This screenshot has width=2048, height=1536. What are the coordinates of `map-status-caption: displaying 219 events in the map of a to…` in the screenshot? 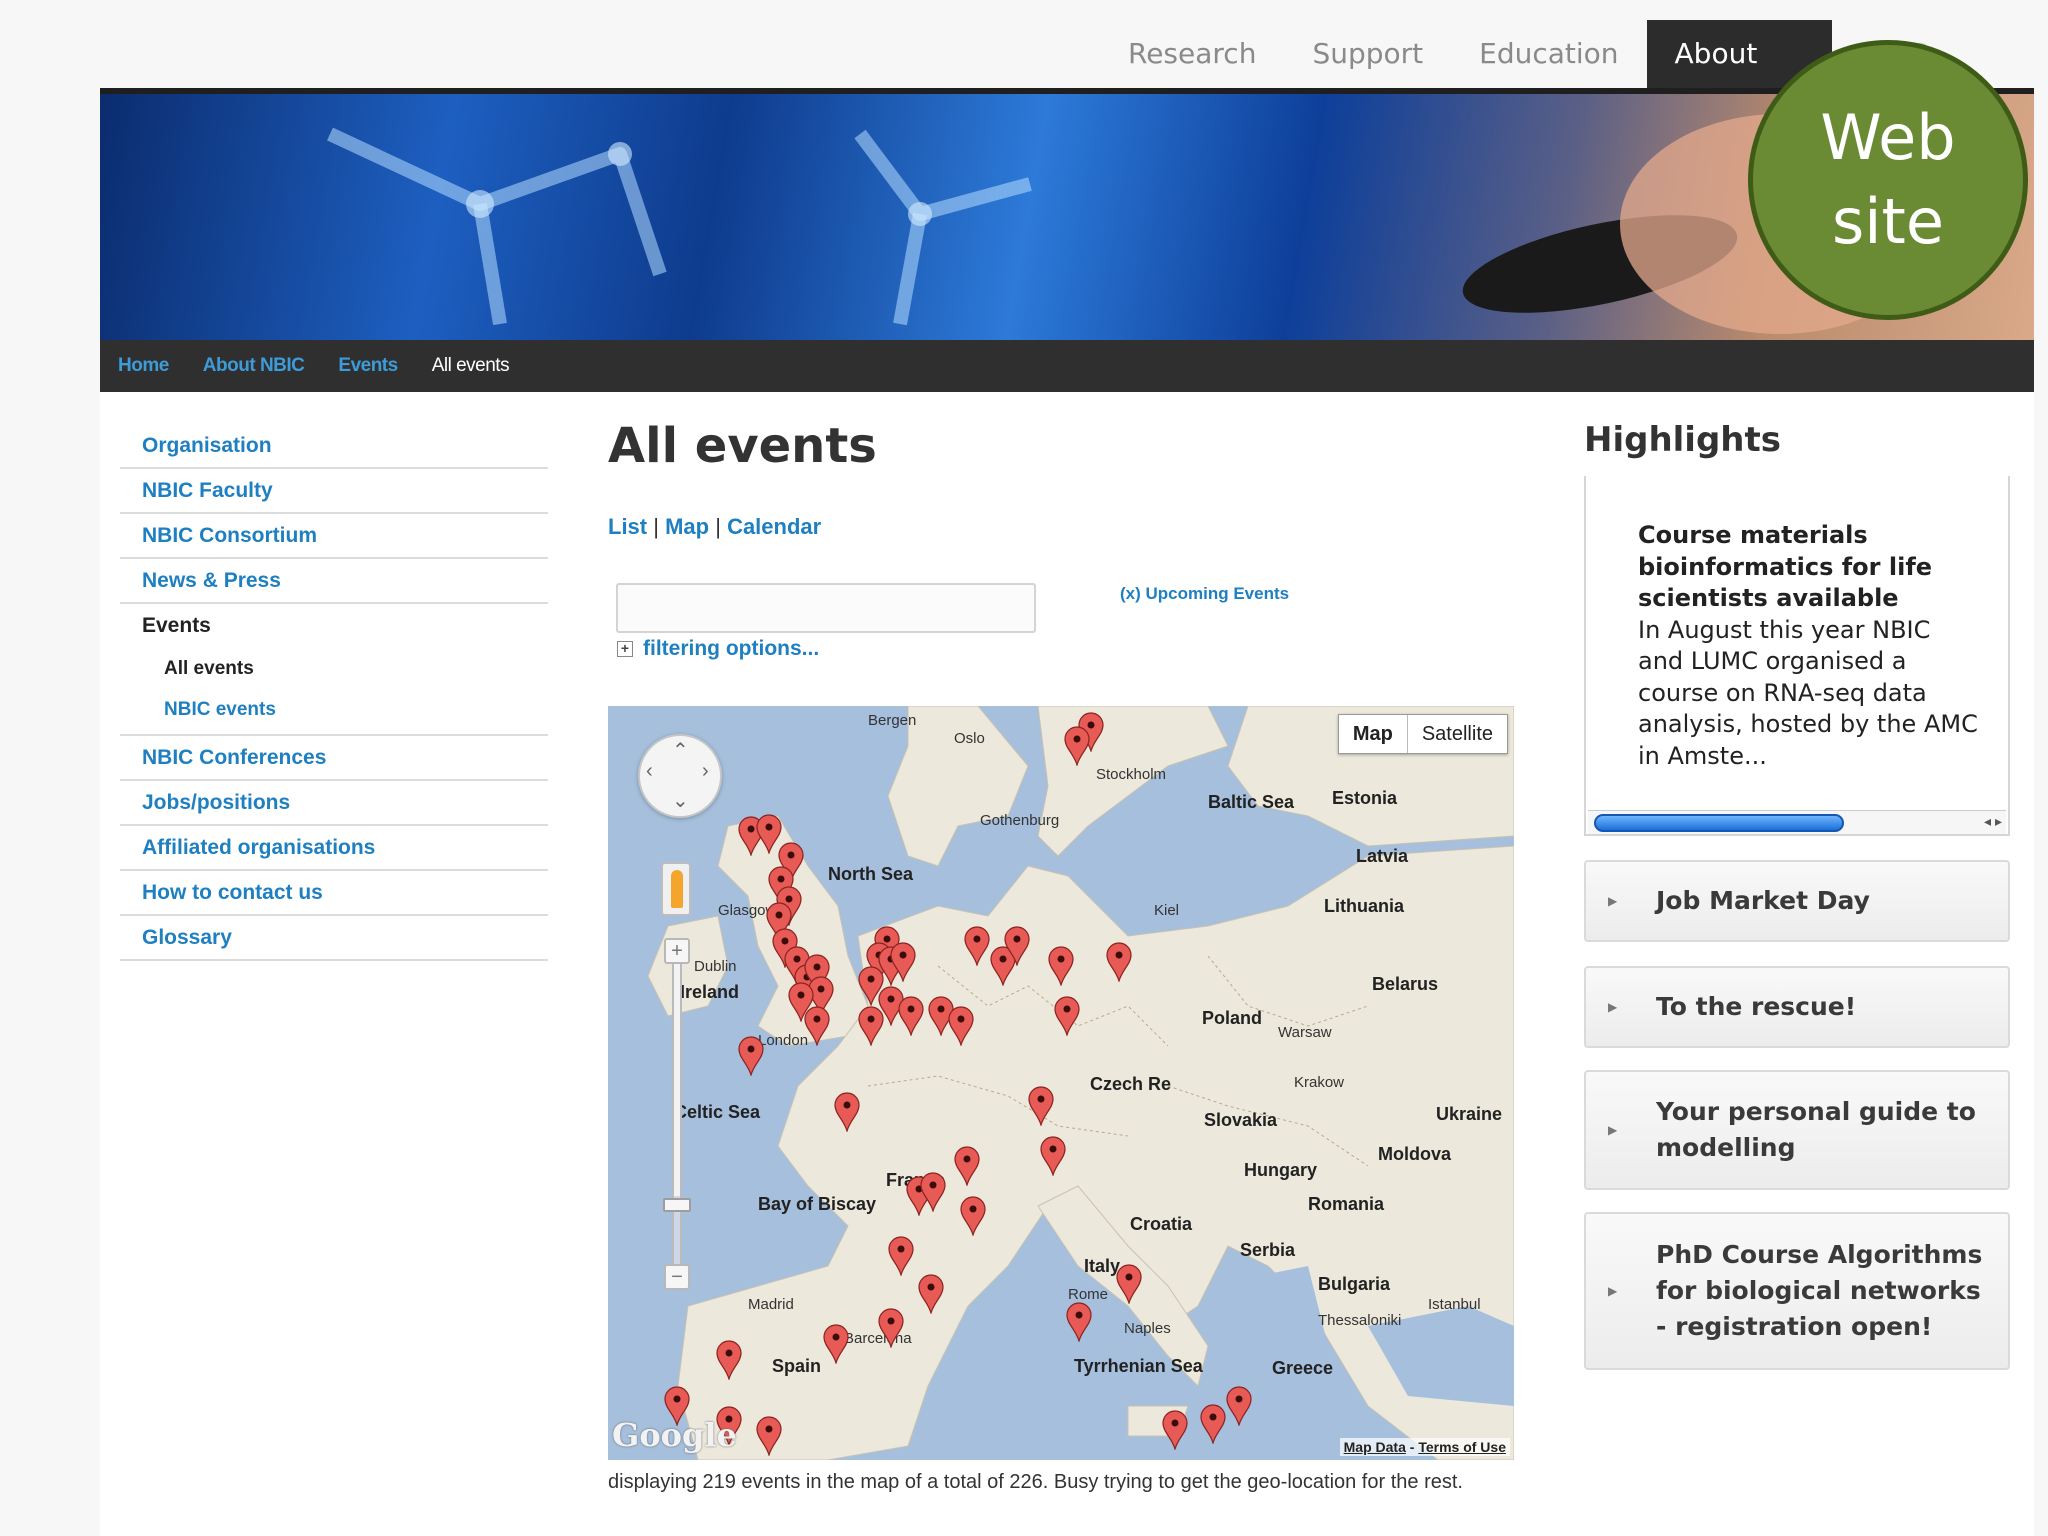 It's located at (1035, 1482).